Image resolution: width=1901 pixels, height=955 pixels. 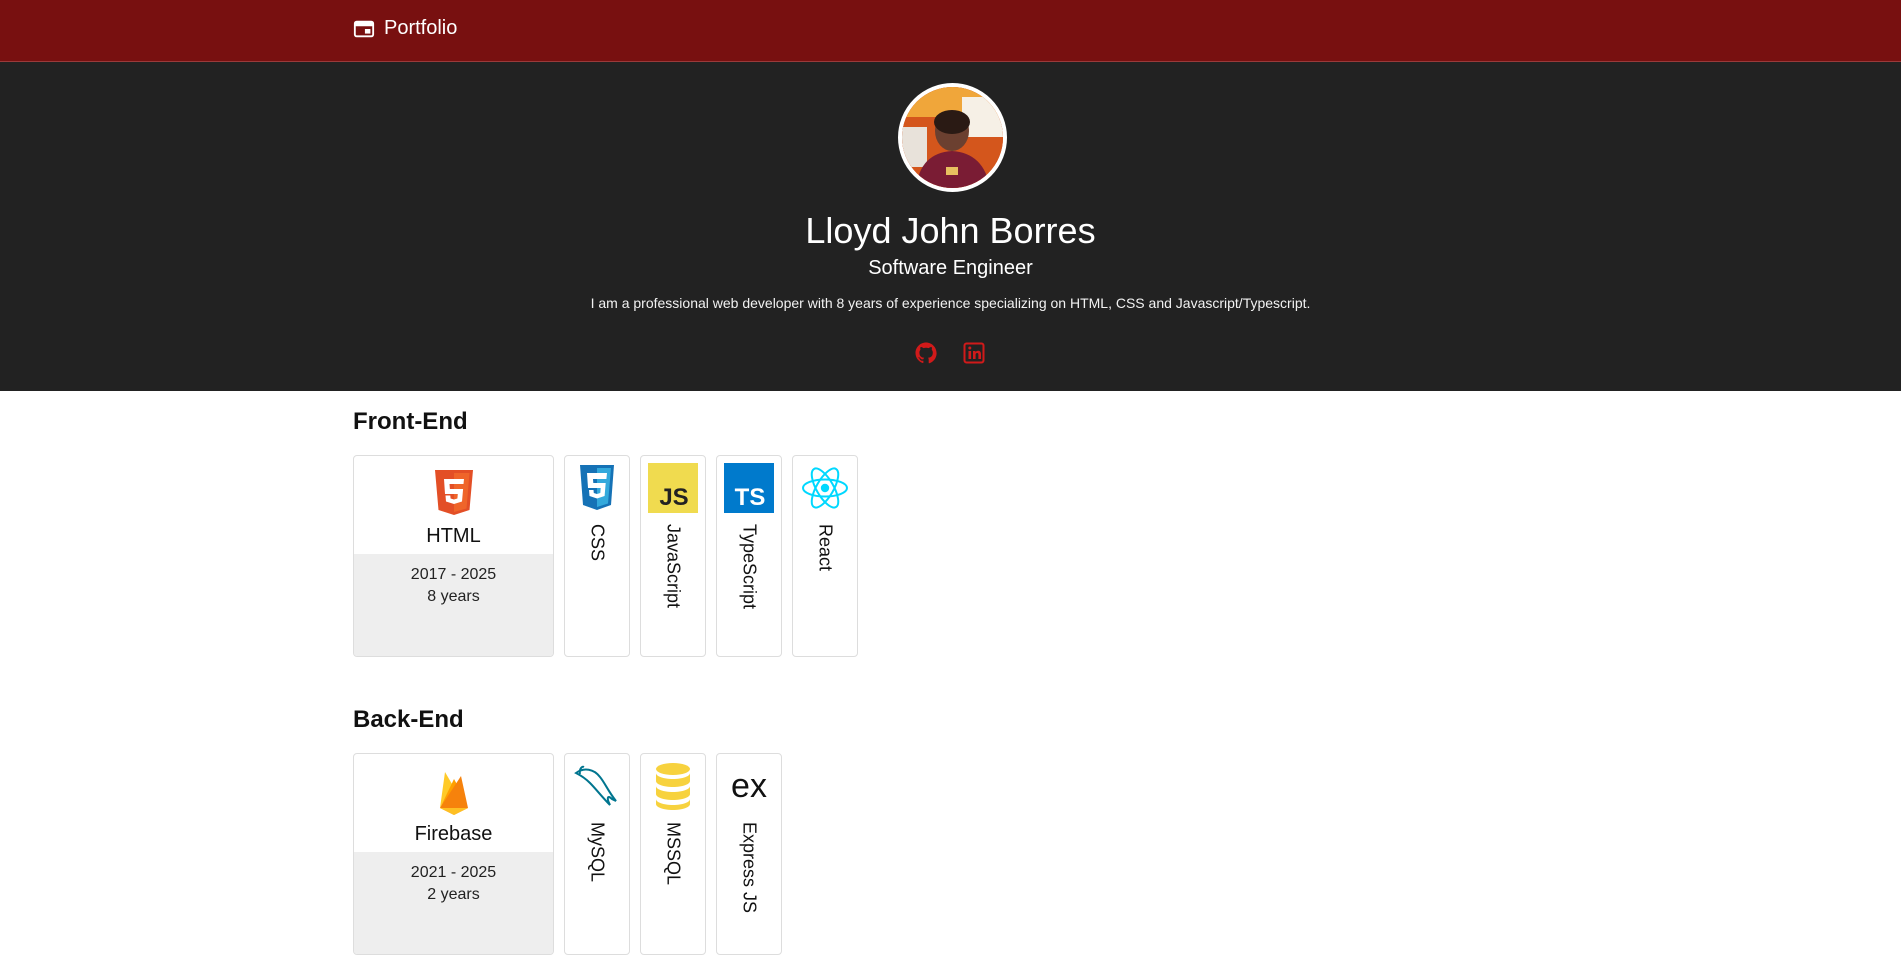 I want to click on skill-card-css: CSS, so click(x=597, y=556).